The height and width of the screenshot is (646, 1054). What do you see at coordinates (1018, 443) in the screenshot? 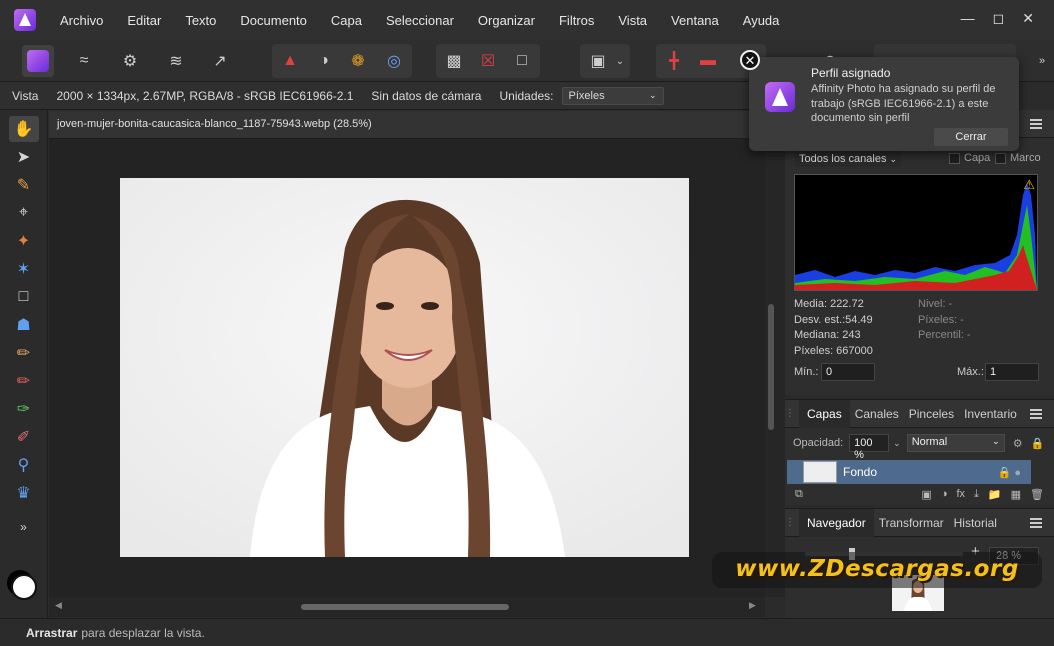
I see `gear-icon: ⚙` at bounding box center [1018, 443].